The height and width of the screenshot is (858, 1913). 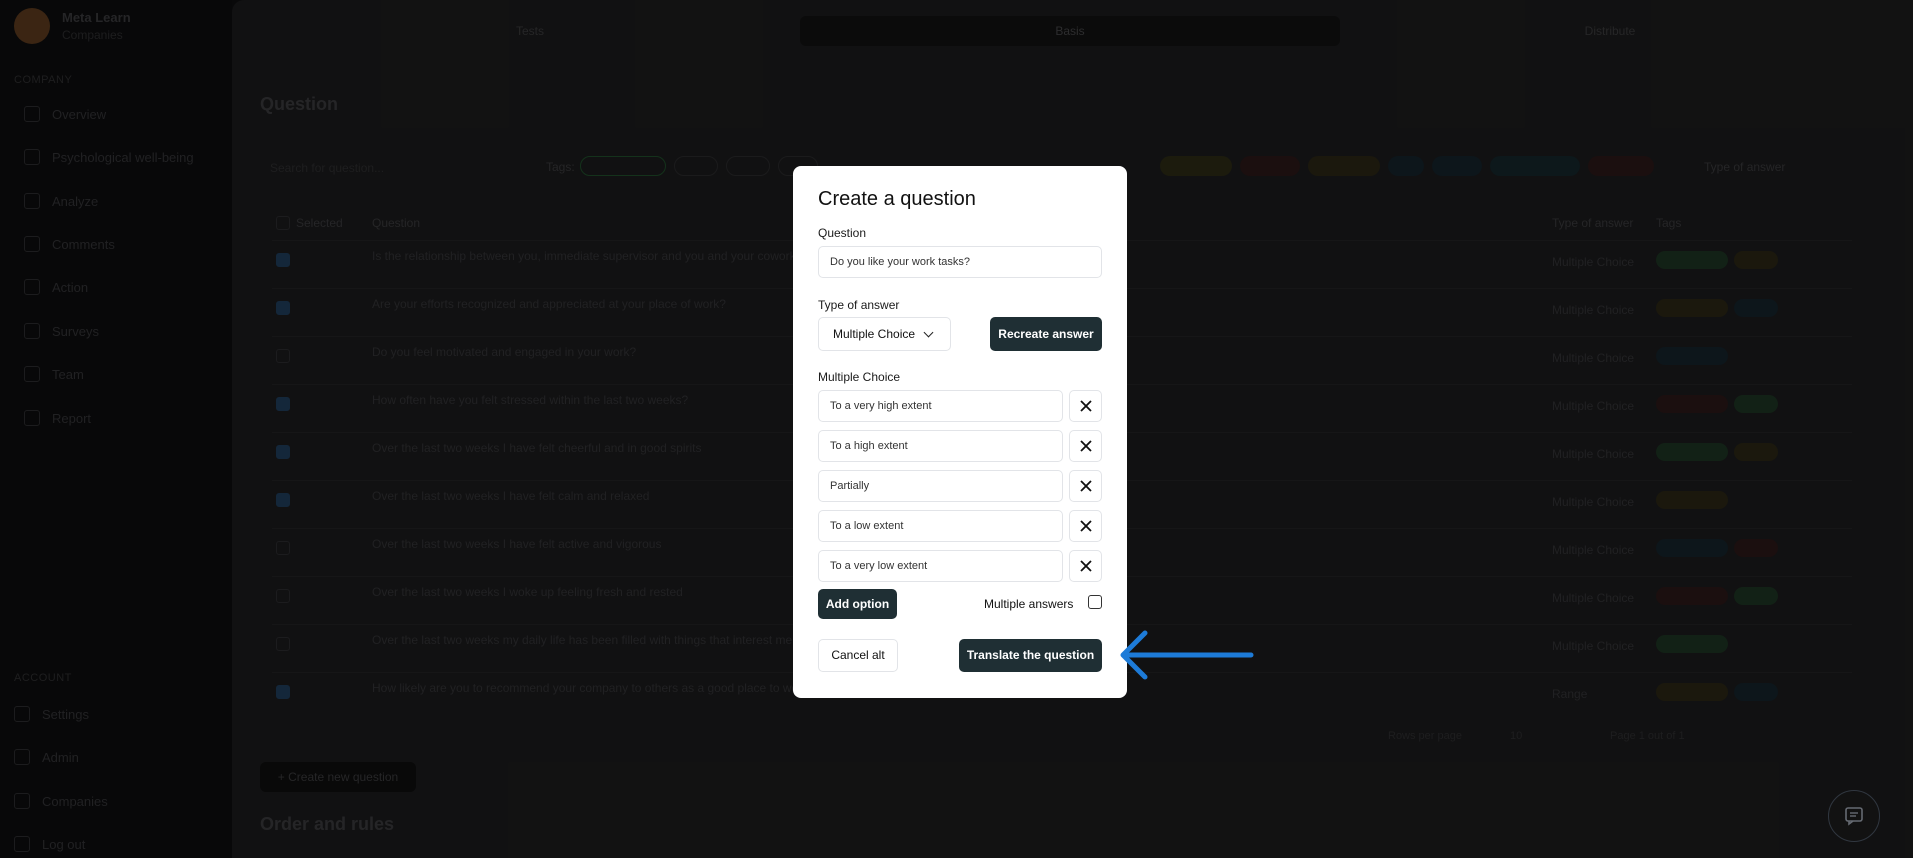 What do you see at coordinates (842, 233) in the screenshot?
I see `question-label: Question` at bounding box center [842, 233].